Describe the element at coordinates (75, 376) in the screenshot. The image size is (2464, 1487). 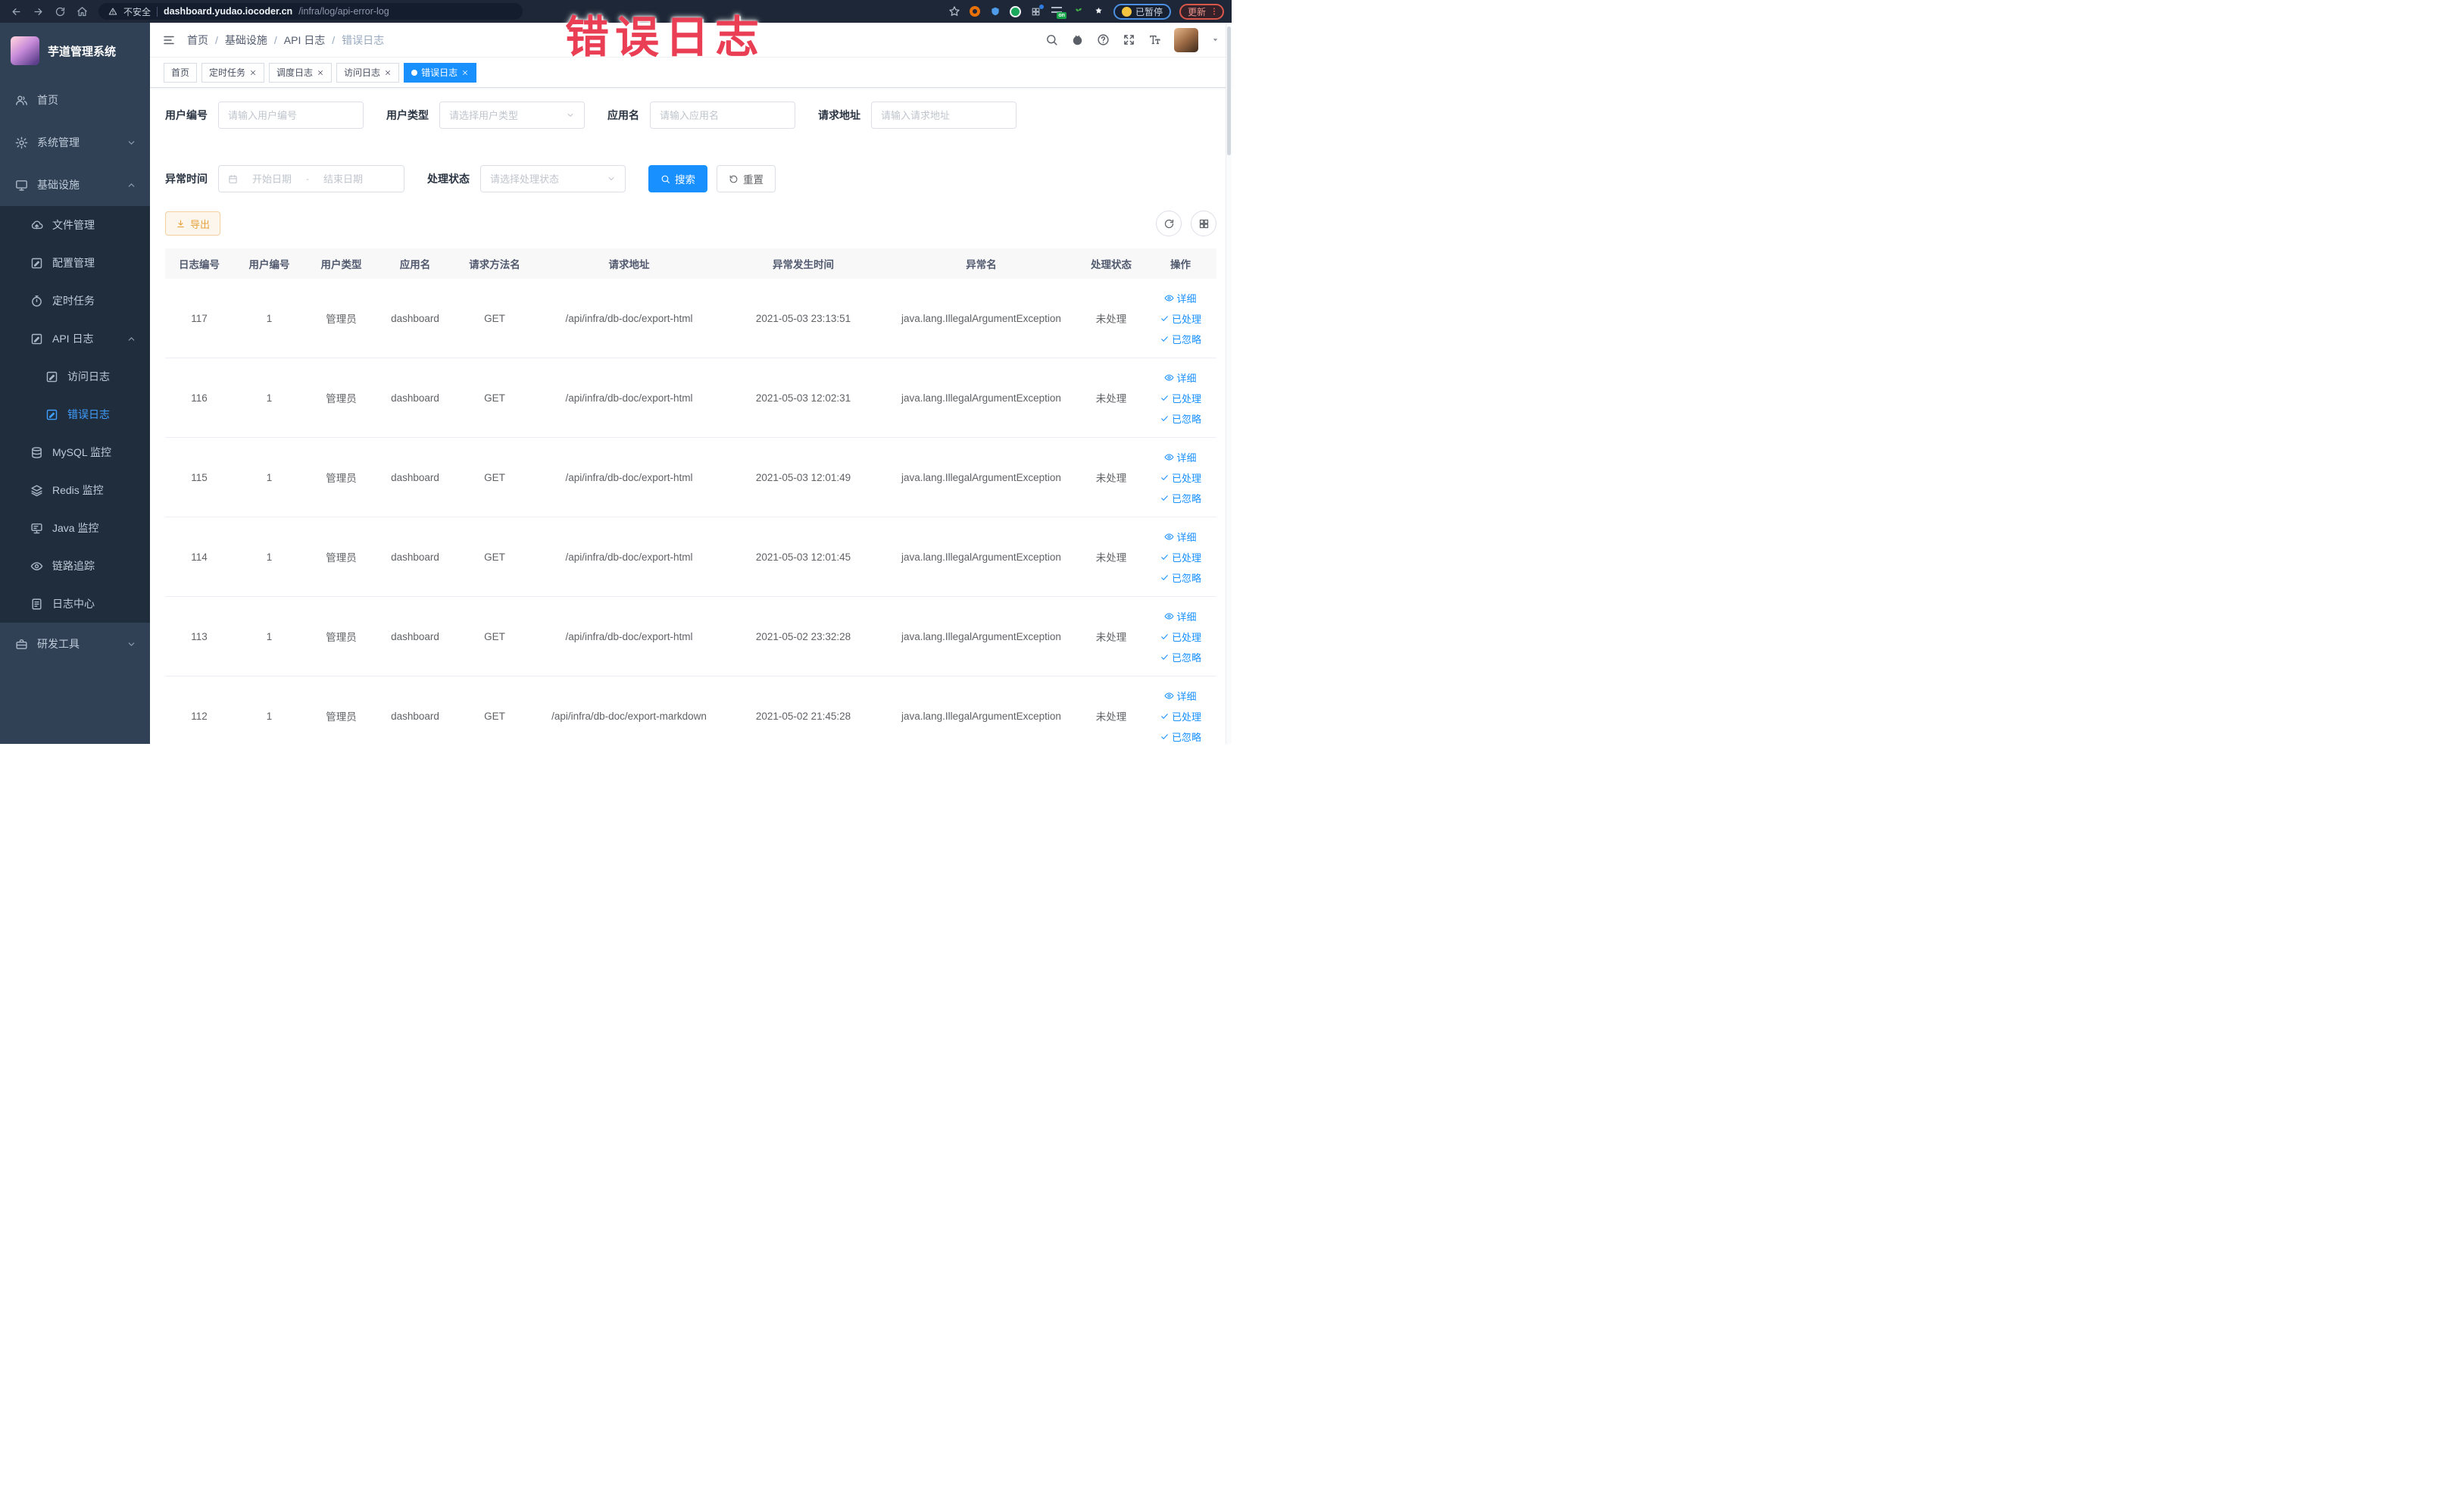
I see `sidebar-item-access-log: 访问日志` at that location.